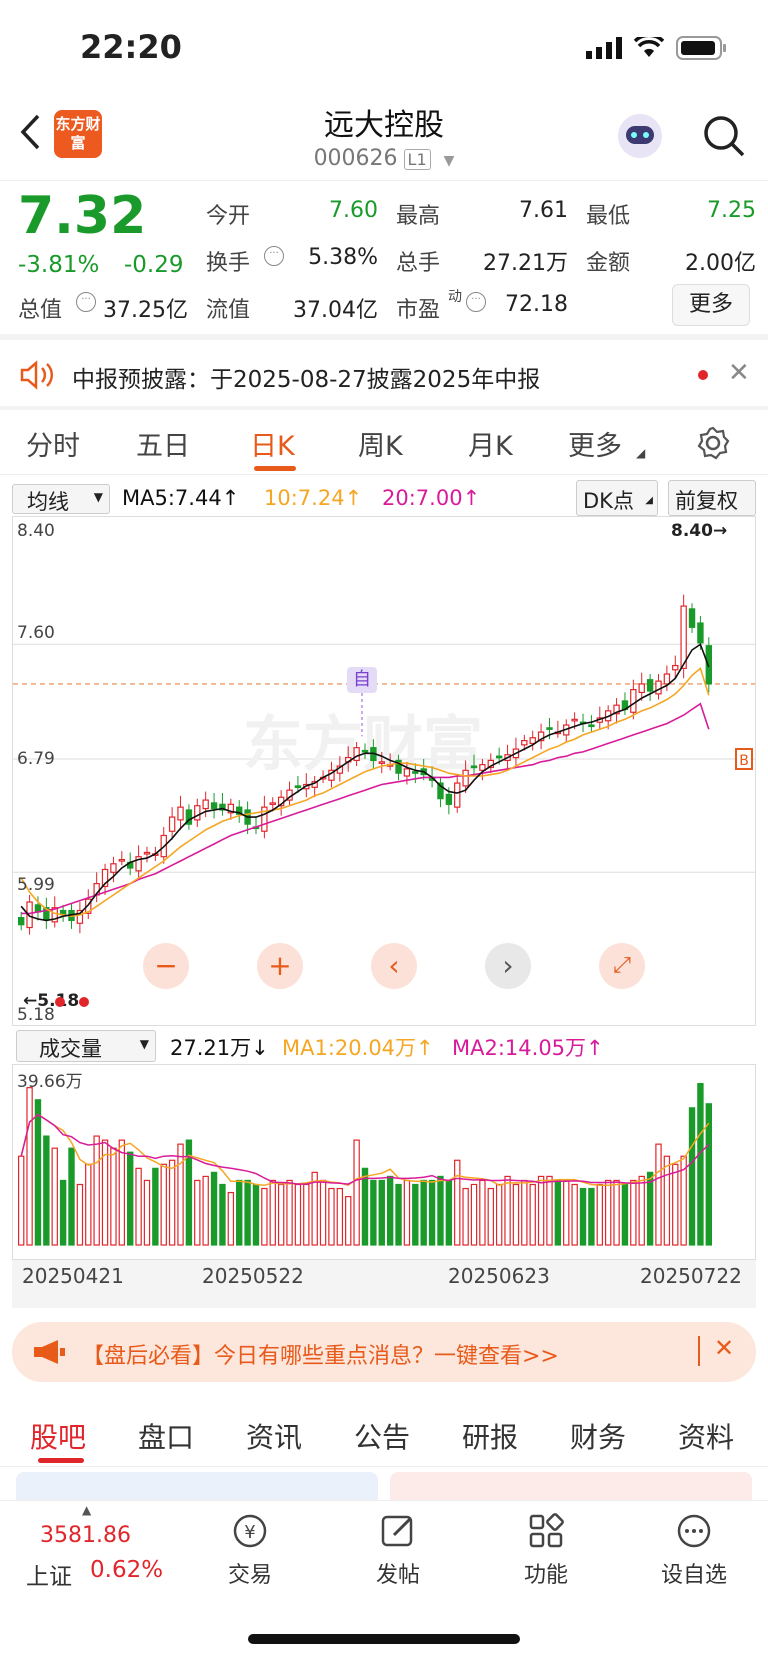 The height and width of the screenshot is (1664, 768). I want to click on ma10-line, so click(365, 792).